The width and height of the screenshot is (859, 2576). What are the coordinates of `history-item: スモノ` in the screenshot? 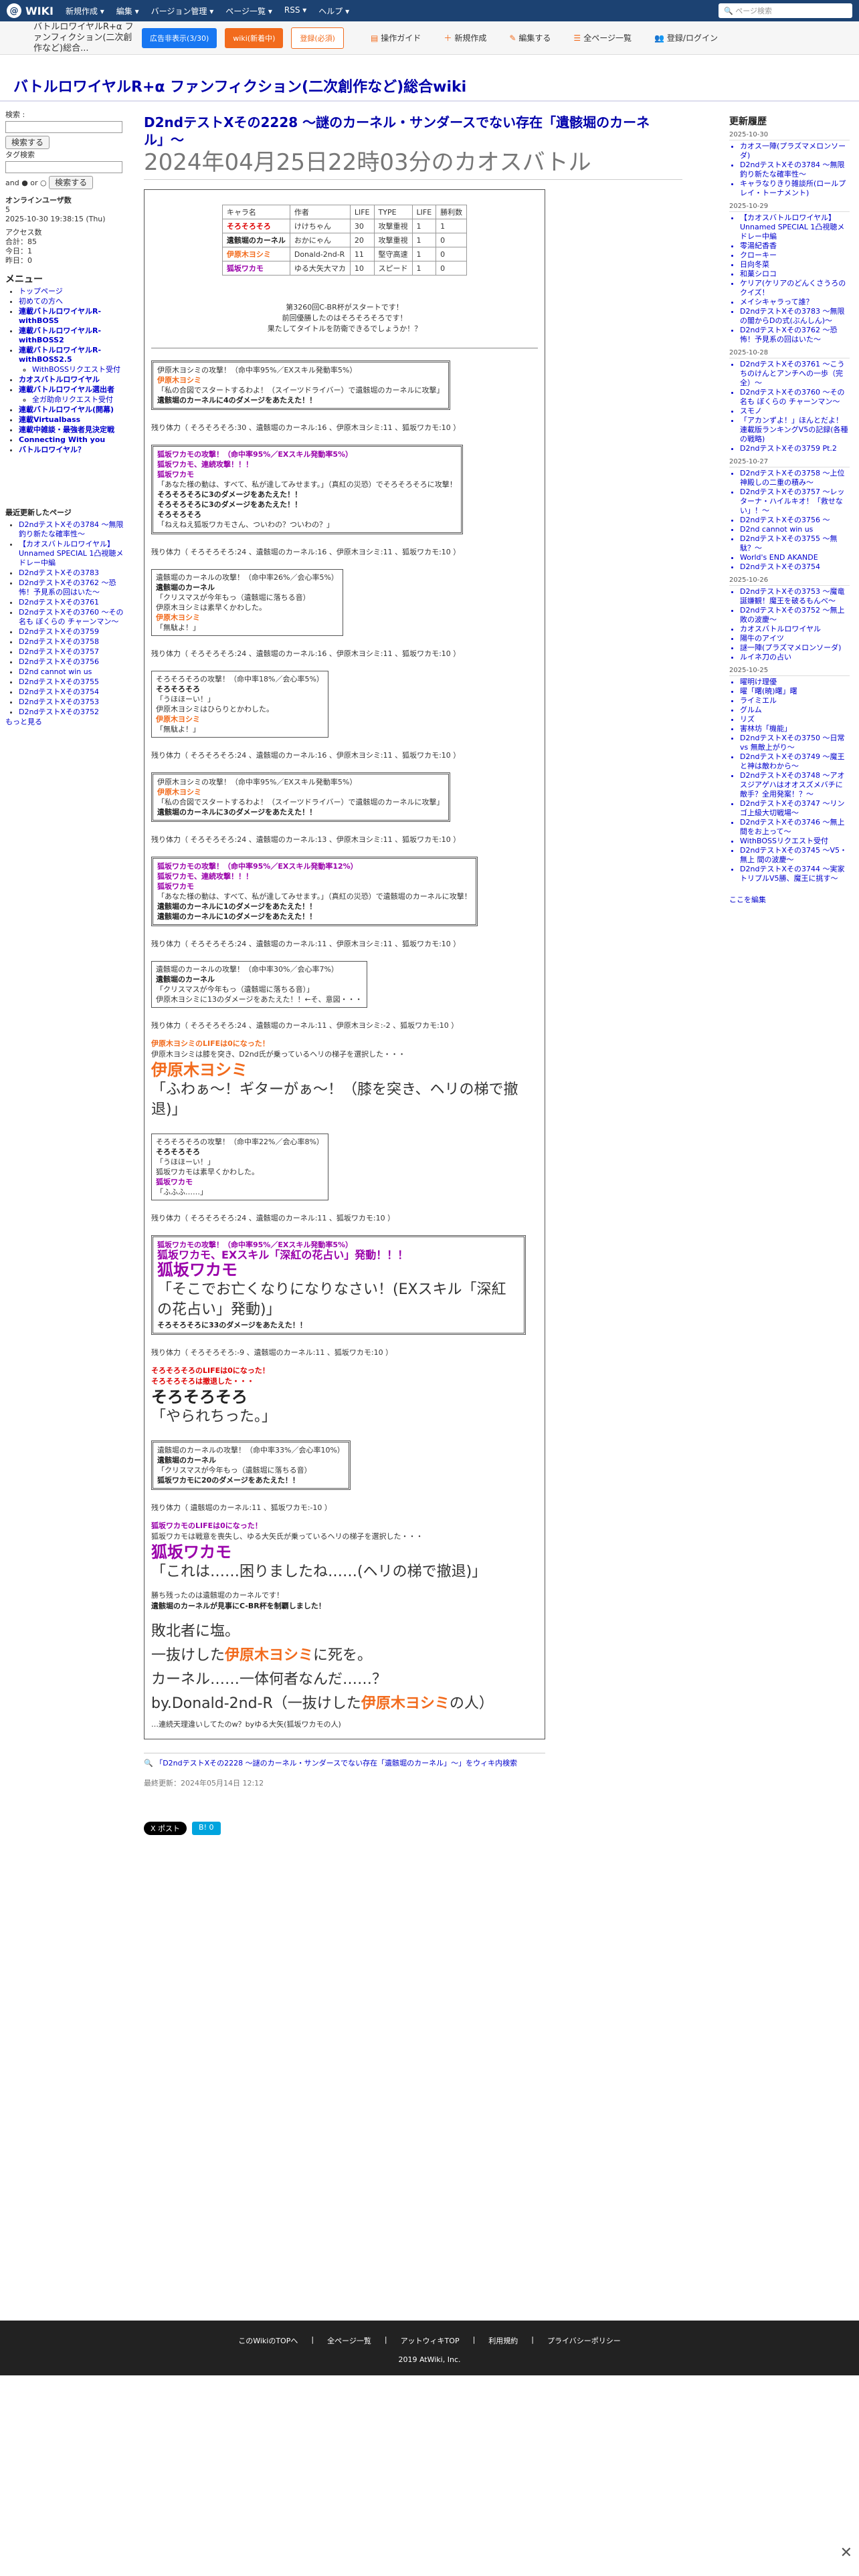 It's located at (795, 411).